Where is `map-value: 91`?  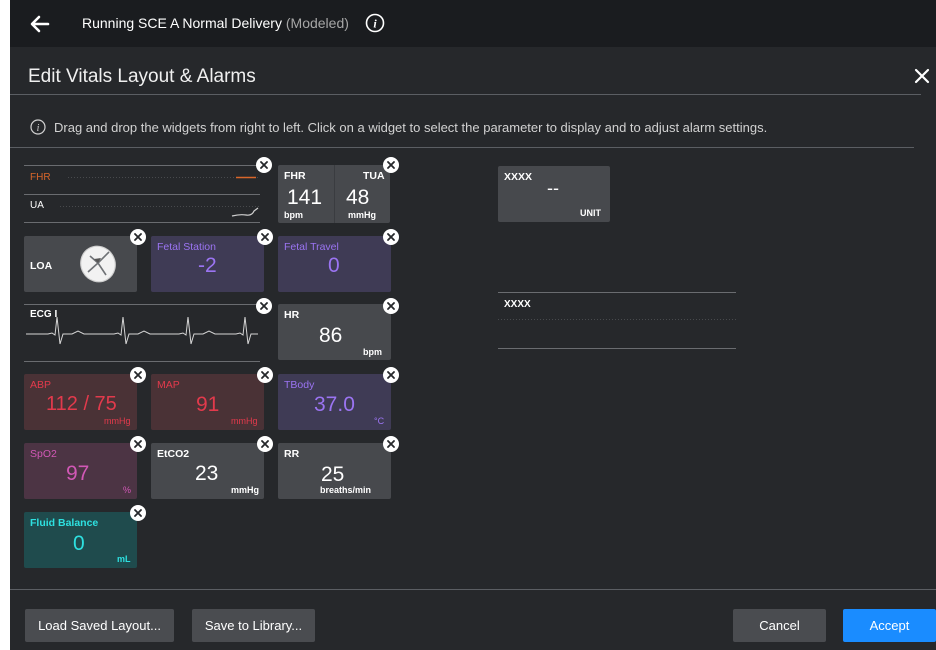
map-value: 91 is located at coordinates (208, 404).